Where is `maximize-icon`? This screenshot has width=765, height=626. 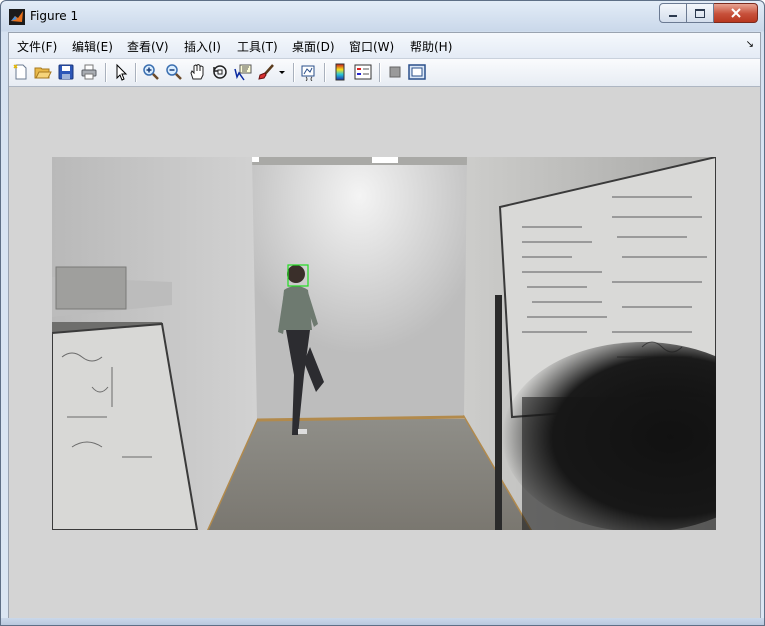 maximize-icon is located at coordinates (700, 13).